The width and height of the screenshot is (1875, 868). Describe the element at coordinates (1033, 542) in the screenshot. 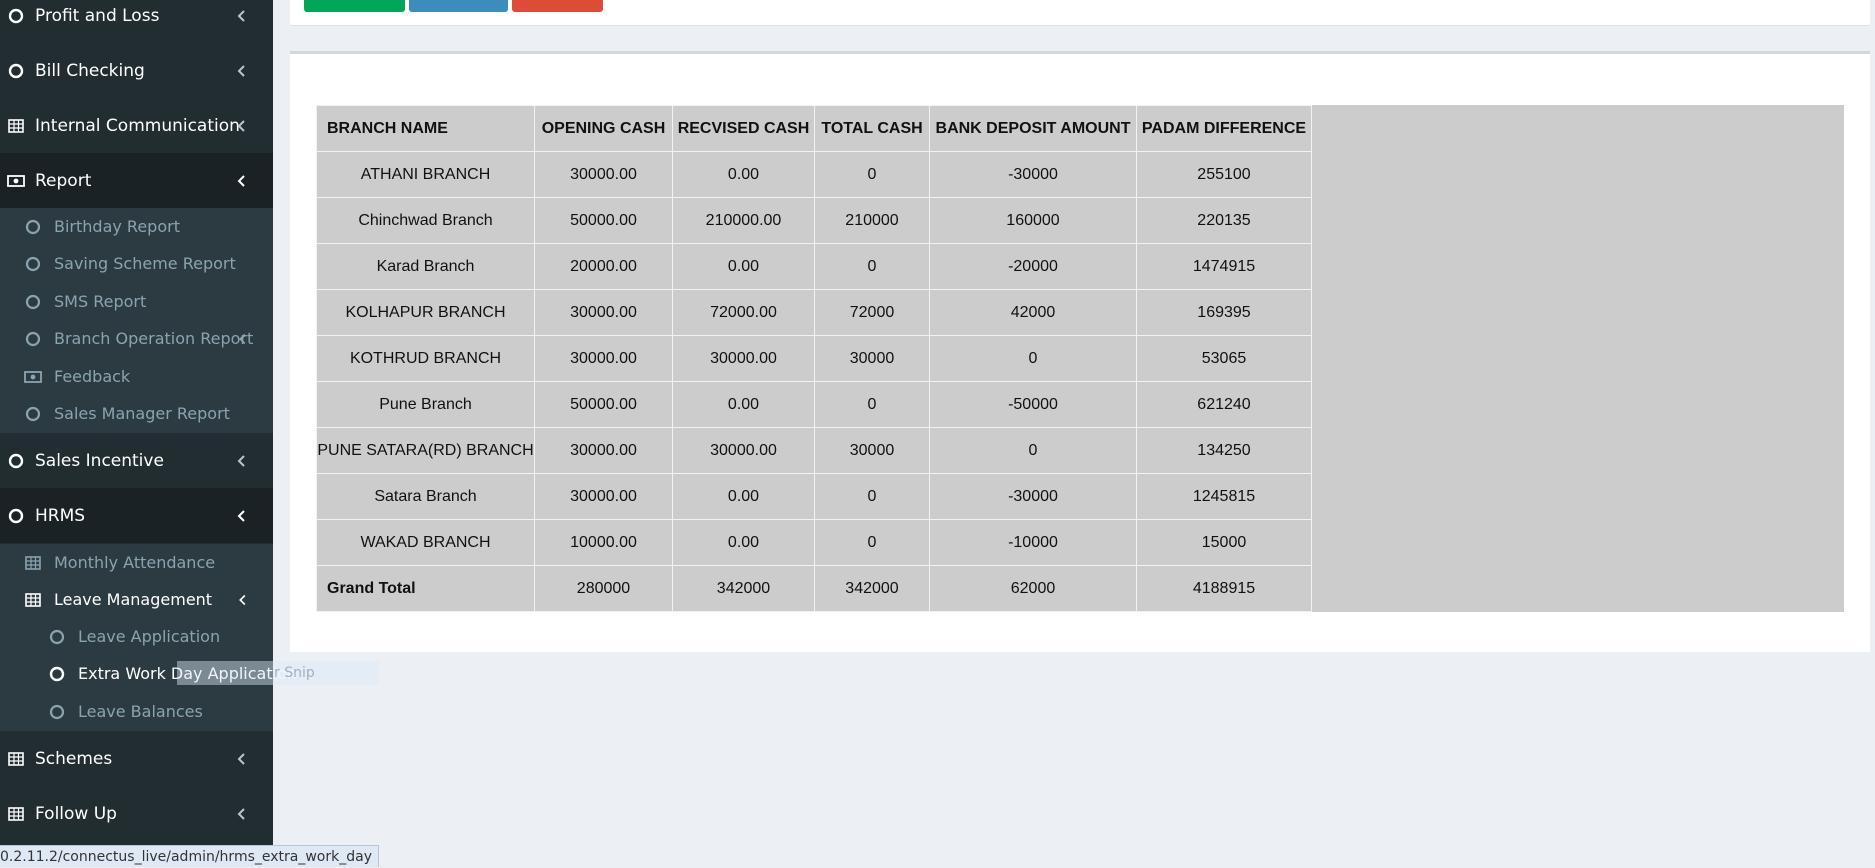

I see `table-cell: -10000` at that location.